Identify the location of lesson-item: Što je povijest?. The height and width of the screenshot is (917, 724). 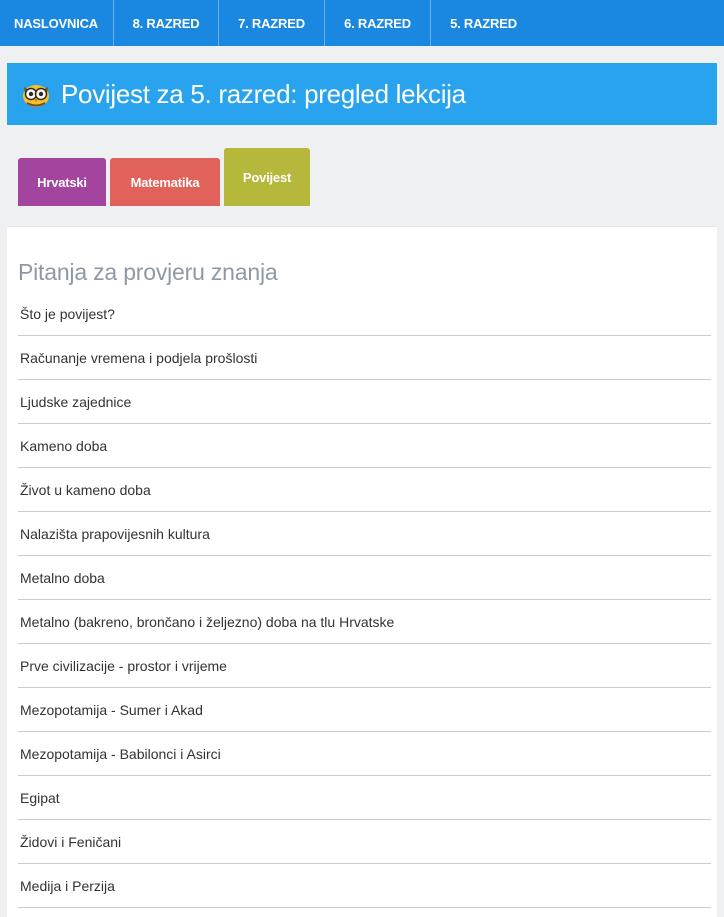
(364, 314).